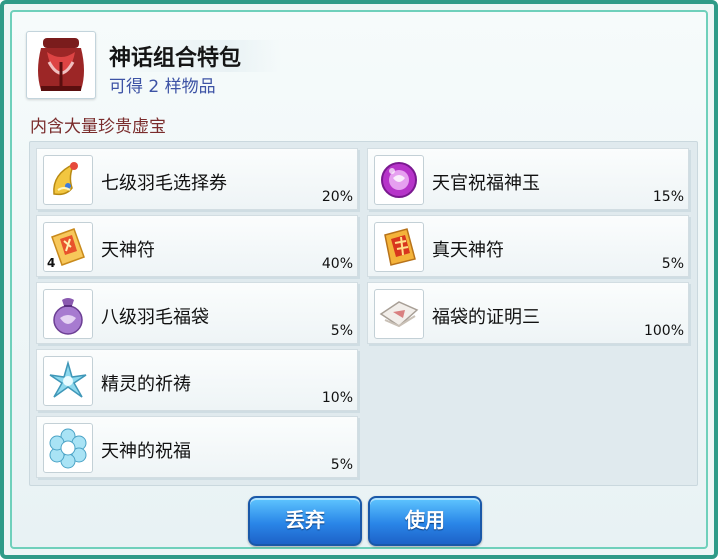 The height and width of the screenshot is (559, 718). I want to click on header-item-icon-frame, so click(61, 65).